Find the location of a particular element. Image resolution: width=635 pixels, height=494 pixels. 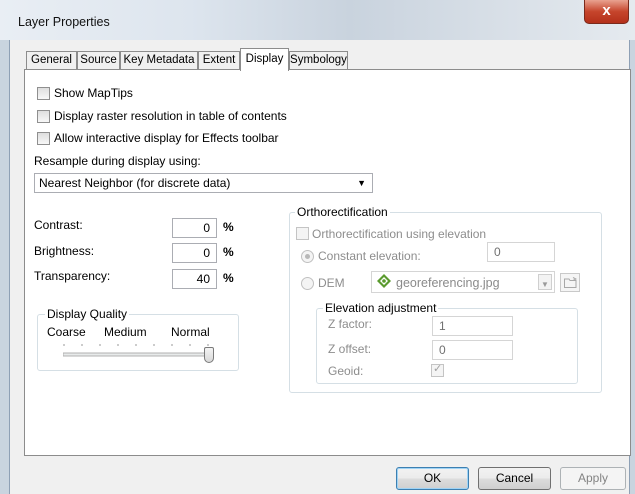

tab-symbology: Symbology is located at coordinates (318, 60).